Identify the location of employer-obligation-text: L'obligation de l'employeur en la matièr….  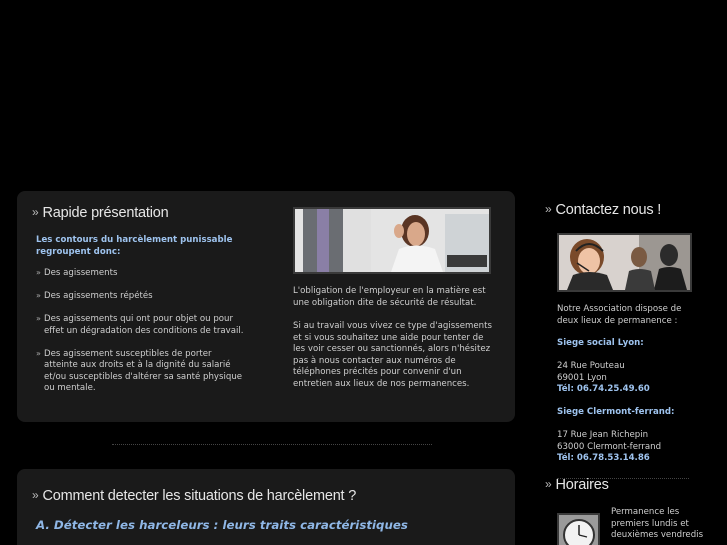
(389, 297).